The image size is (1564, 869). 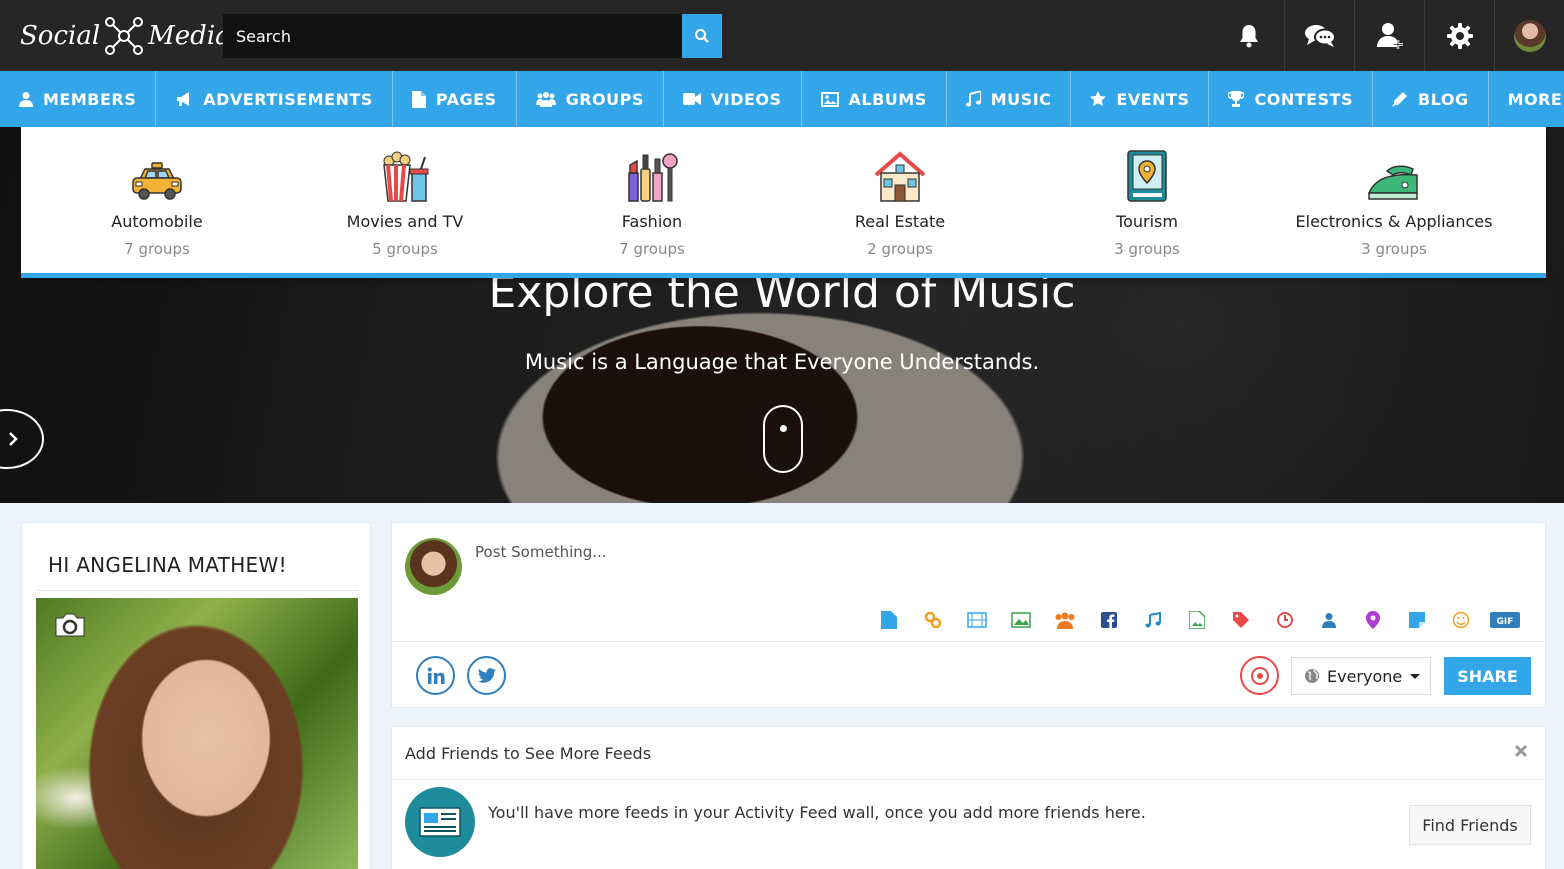 I want to click on nav-item-members: MEMBERS, so click(x=78, y=99).